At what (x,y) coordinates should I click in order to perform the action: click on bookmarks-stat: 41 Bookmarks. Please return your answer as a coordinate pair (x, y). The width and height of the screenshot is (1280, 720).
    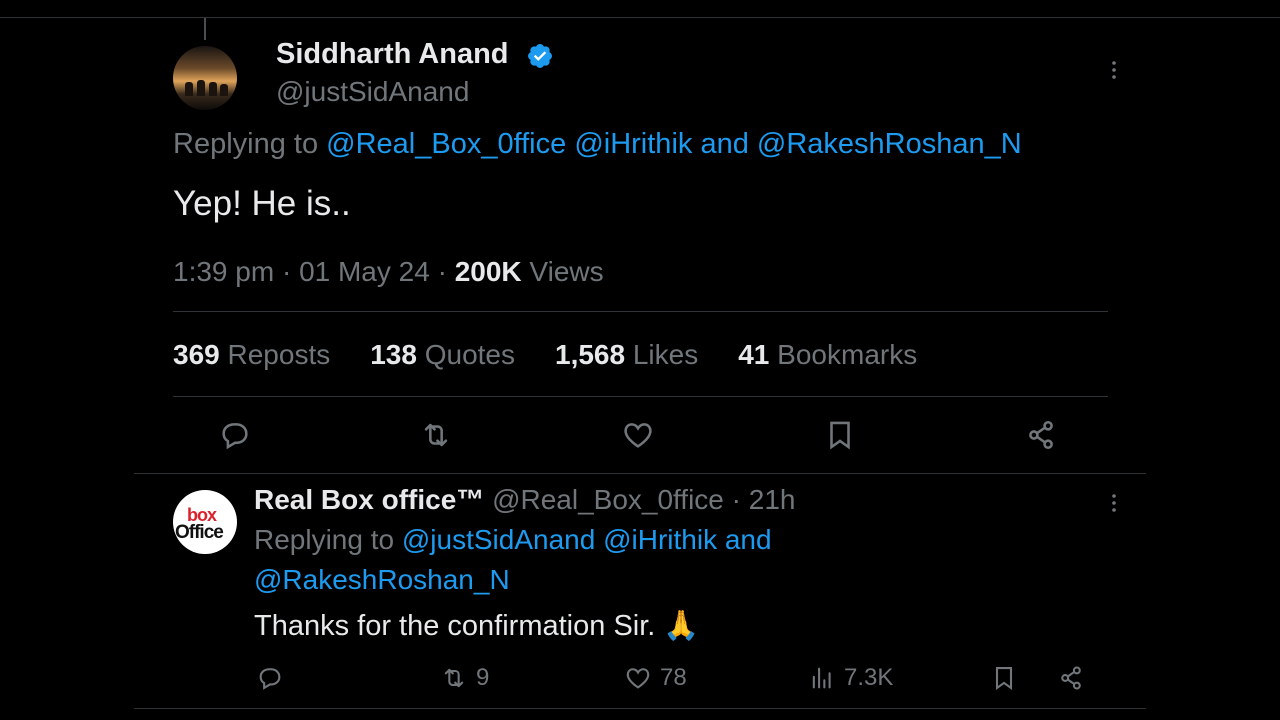
    Looking at the image, I should click on (827, 355).